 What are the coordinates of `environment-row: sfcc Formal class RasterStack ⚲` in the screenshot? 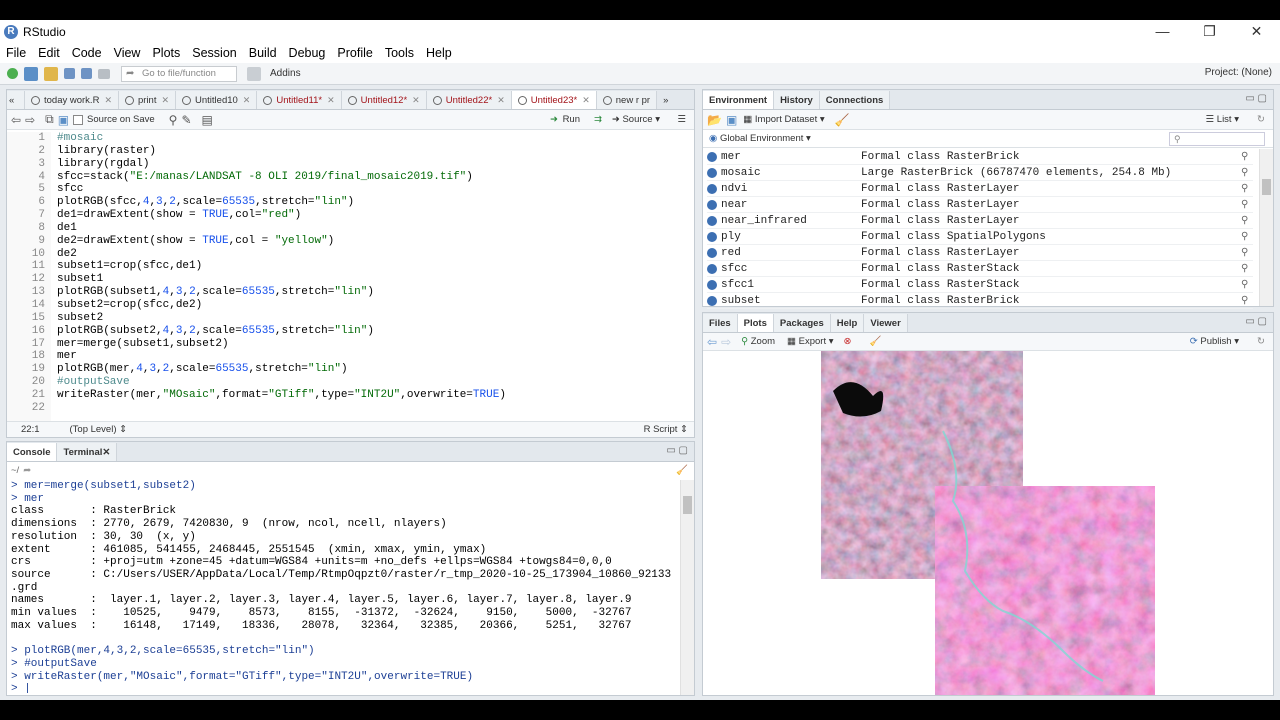 It's located at (980, 269).